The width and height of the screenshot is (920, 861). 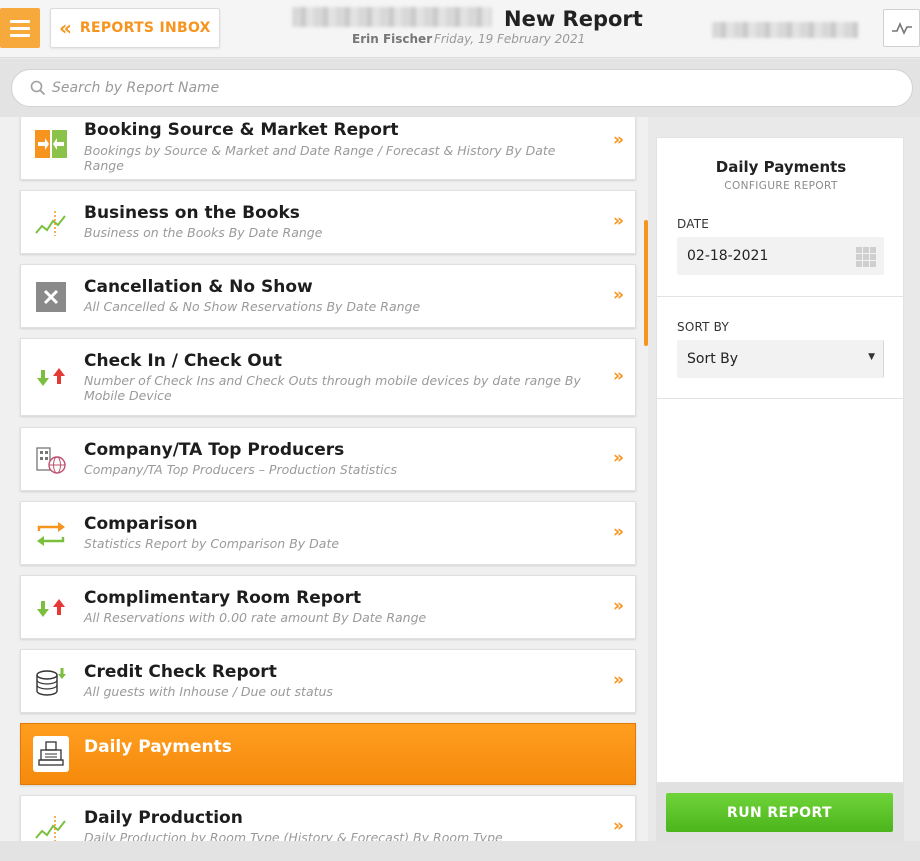 What do you see at coordinates (38, 88) in the screenshot?
I see `search-icon` at bounding box center [38, 88].